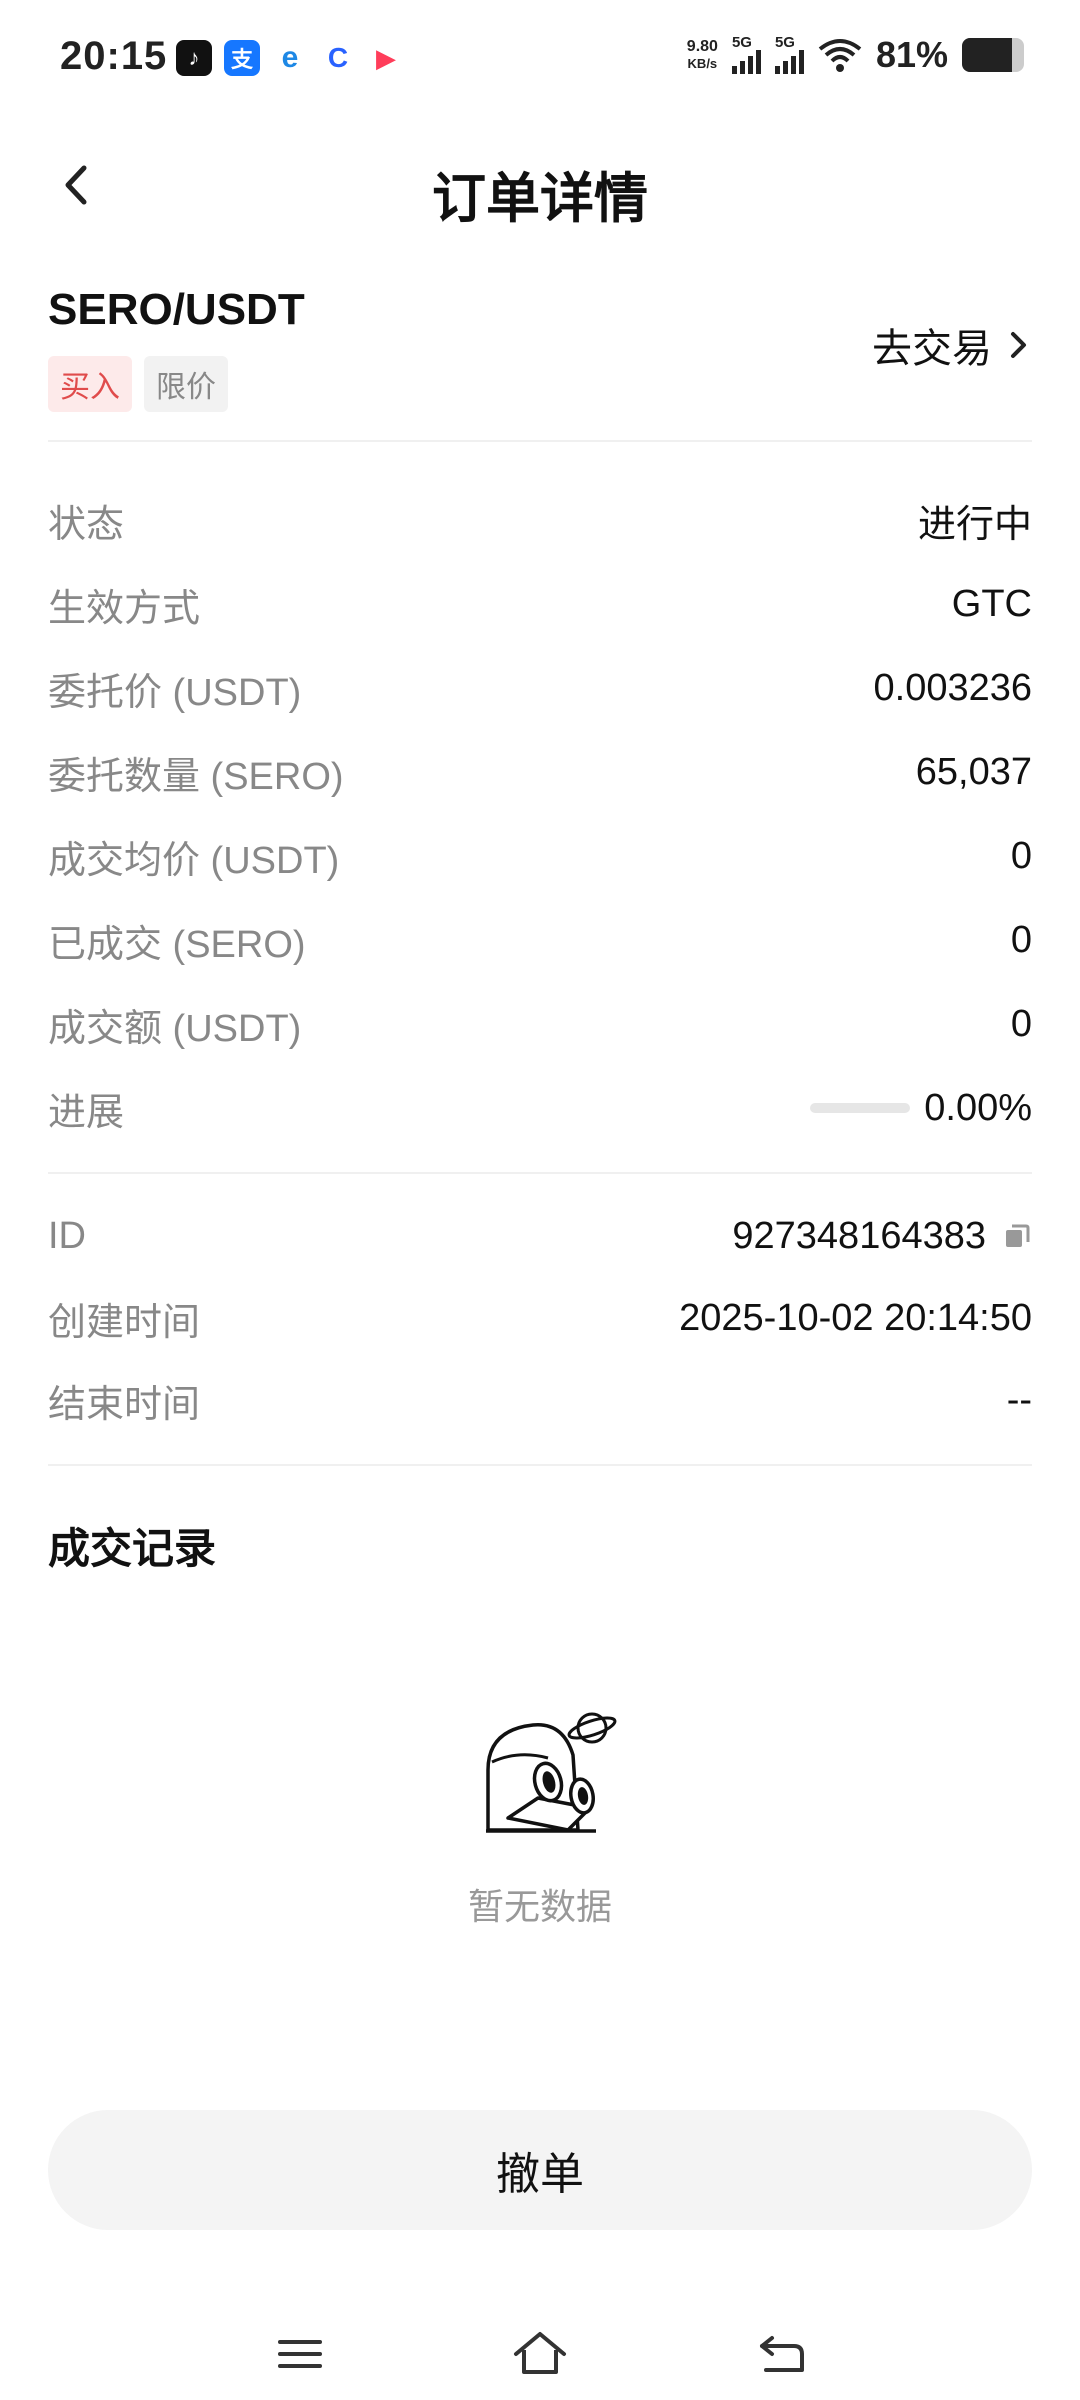  I want to click on detail-value: GTC, so click(991, 603).